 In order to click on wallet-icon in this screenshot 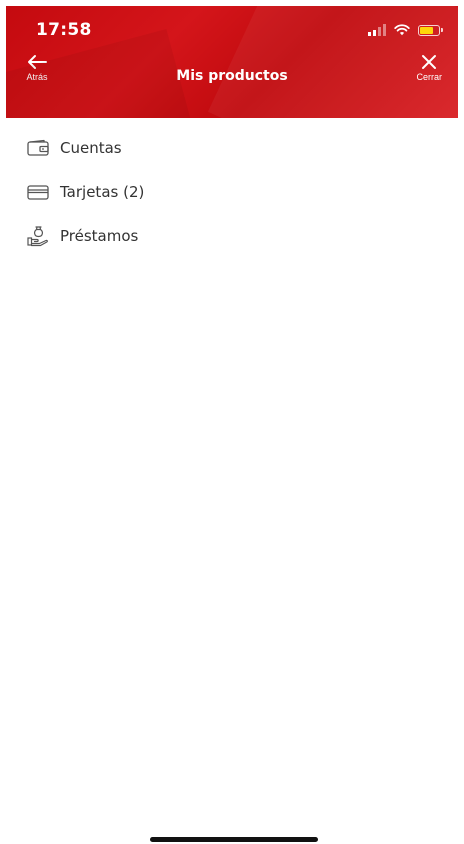, I will do `click(38, 148)`.